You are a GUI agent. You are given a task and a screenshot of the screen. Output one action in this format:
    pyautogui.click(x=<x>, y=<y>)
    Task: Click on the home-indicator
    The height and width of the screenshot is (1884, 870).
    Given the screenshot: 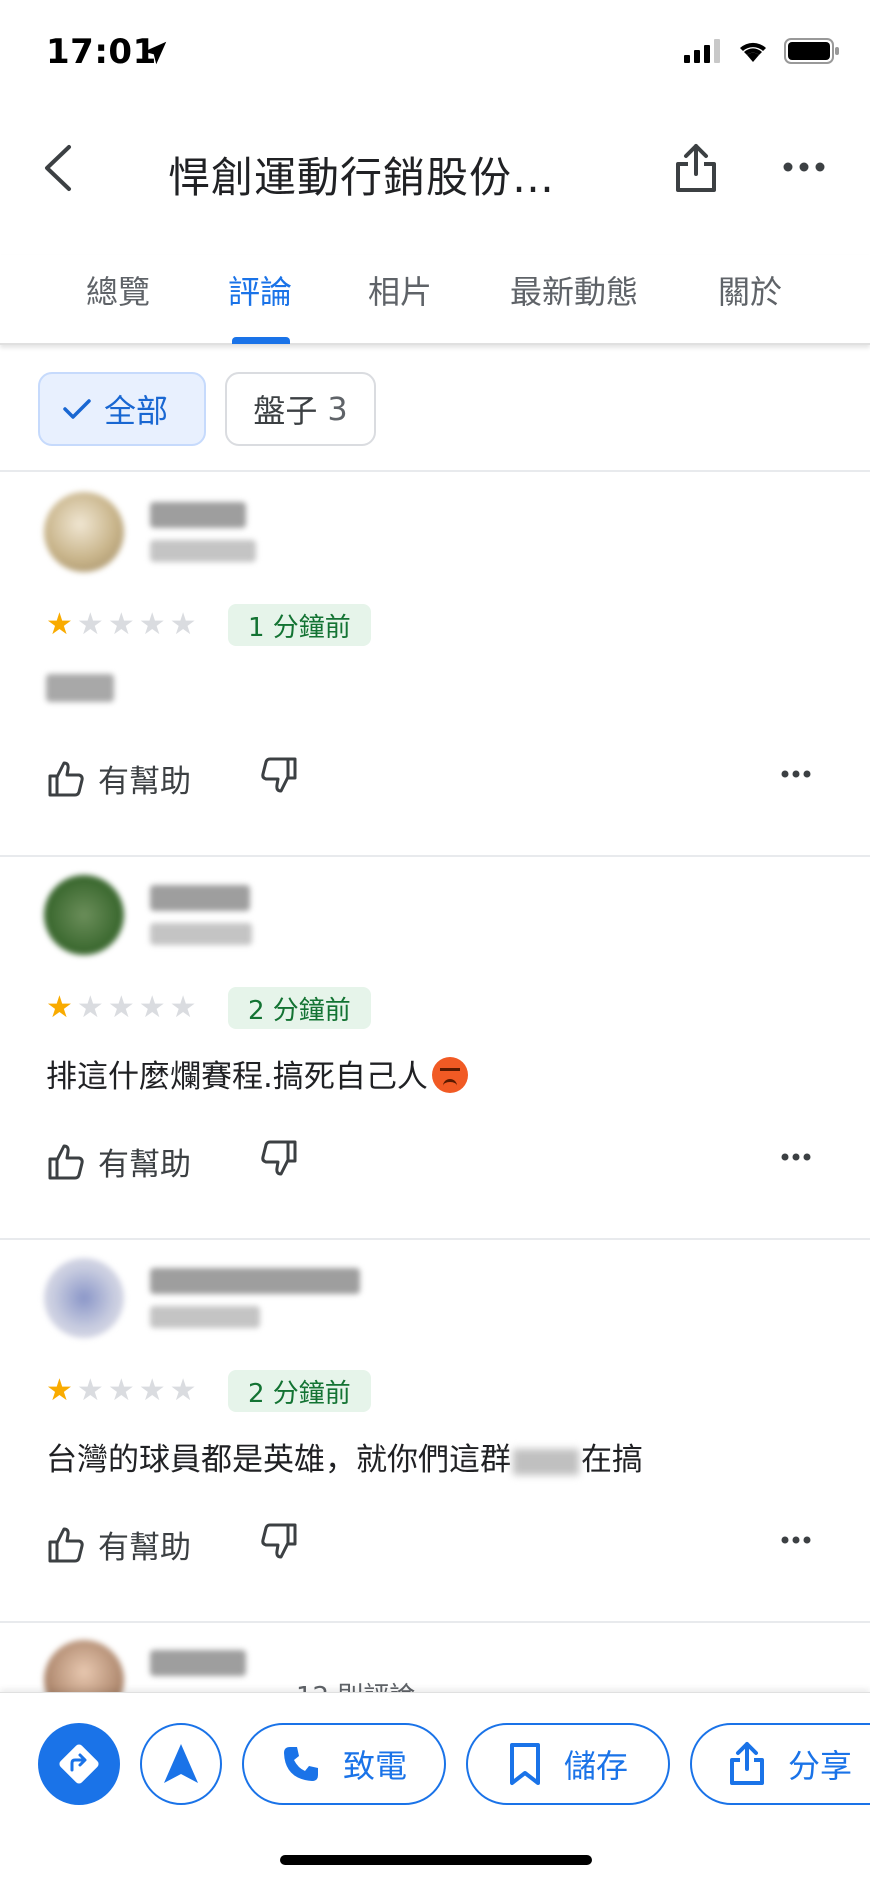 What is the action you would take?
    pyautogui.click(x=436, y=1860)
    